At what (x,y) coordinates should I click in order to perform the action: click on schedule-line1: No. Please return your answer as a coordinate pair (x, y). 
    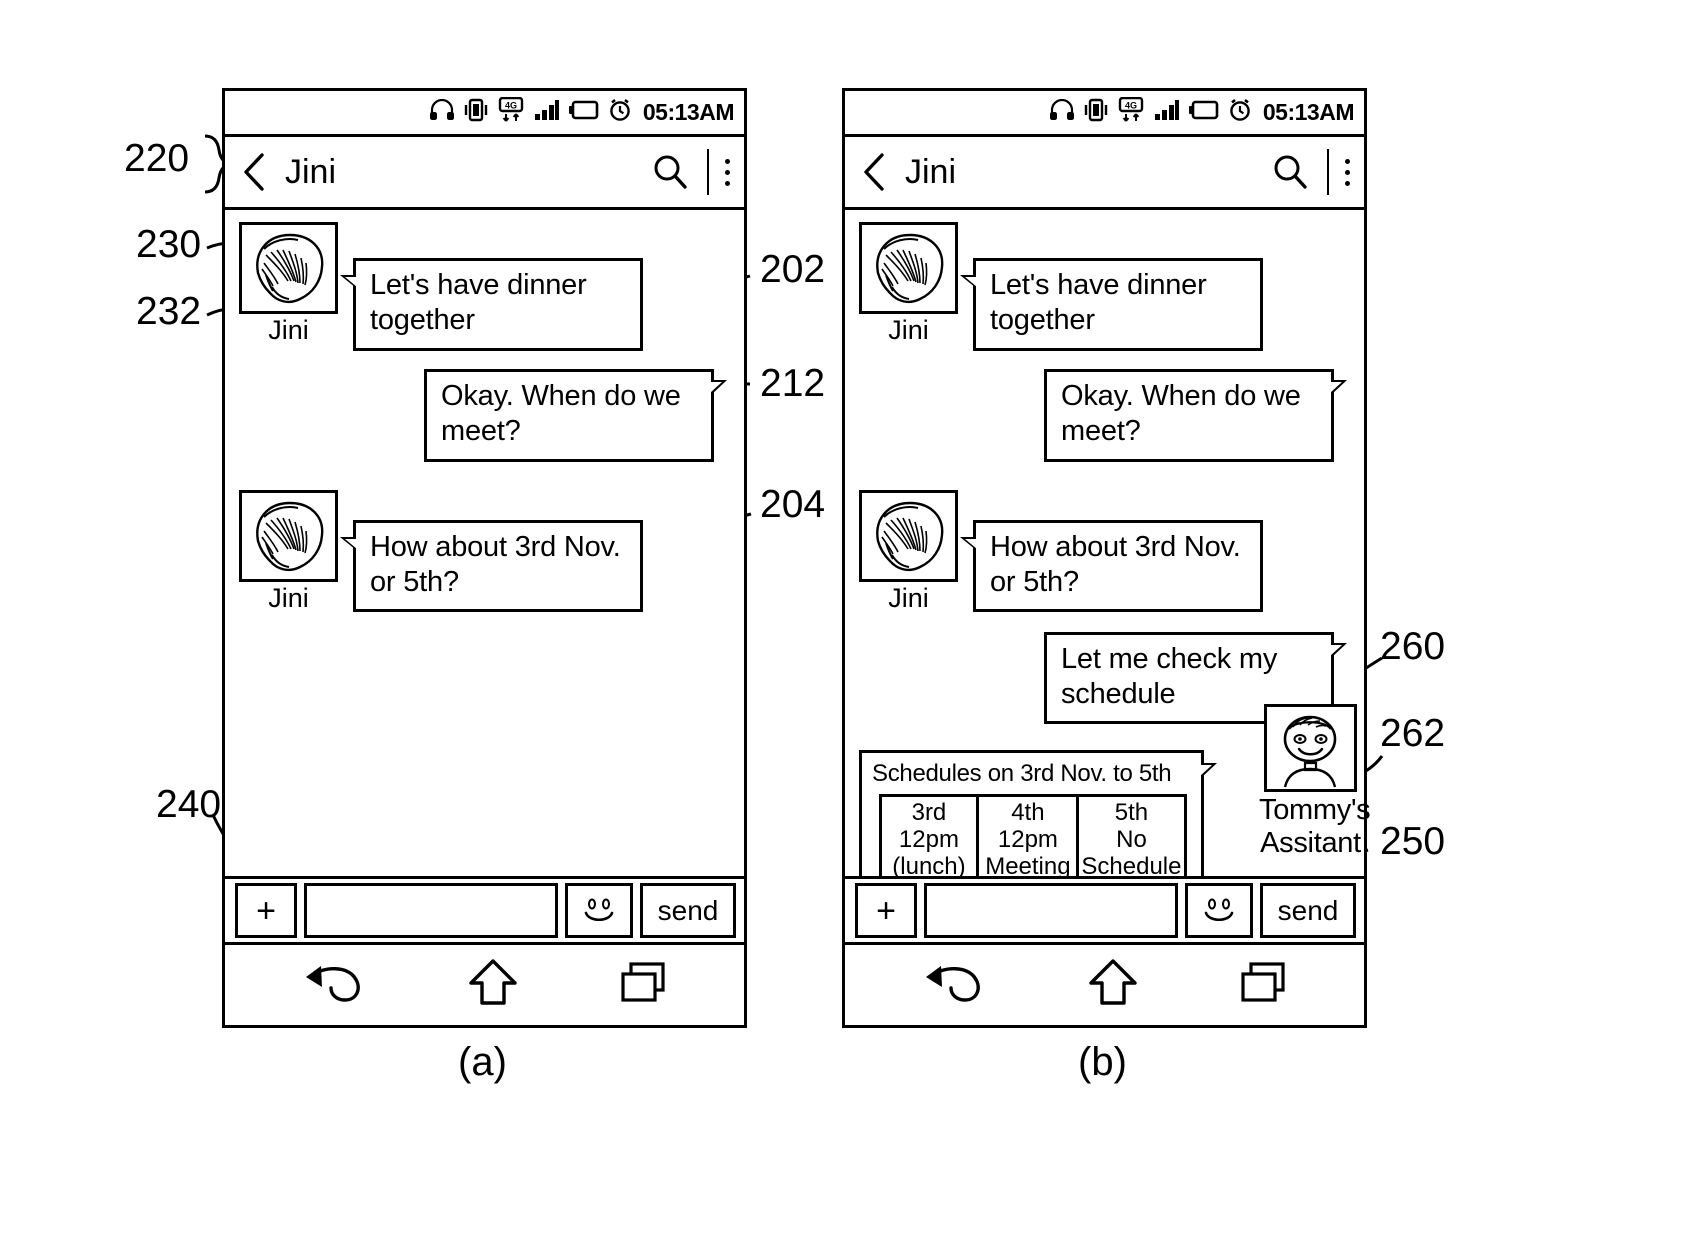
    Looking at the image, I should click on (1131, 840).